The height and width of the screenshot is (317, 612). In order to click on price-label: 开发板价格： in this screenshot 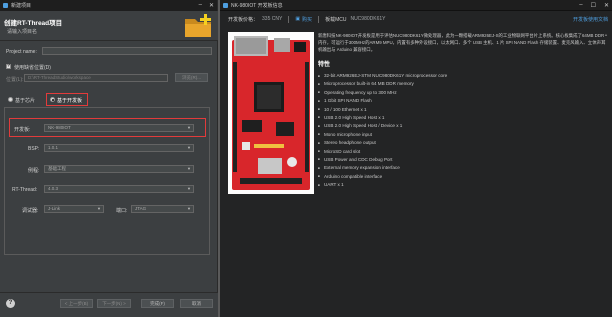, I will do `click(243, 19)`.